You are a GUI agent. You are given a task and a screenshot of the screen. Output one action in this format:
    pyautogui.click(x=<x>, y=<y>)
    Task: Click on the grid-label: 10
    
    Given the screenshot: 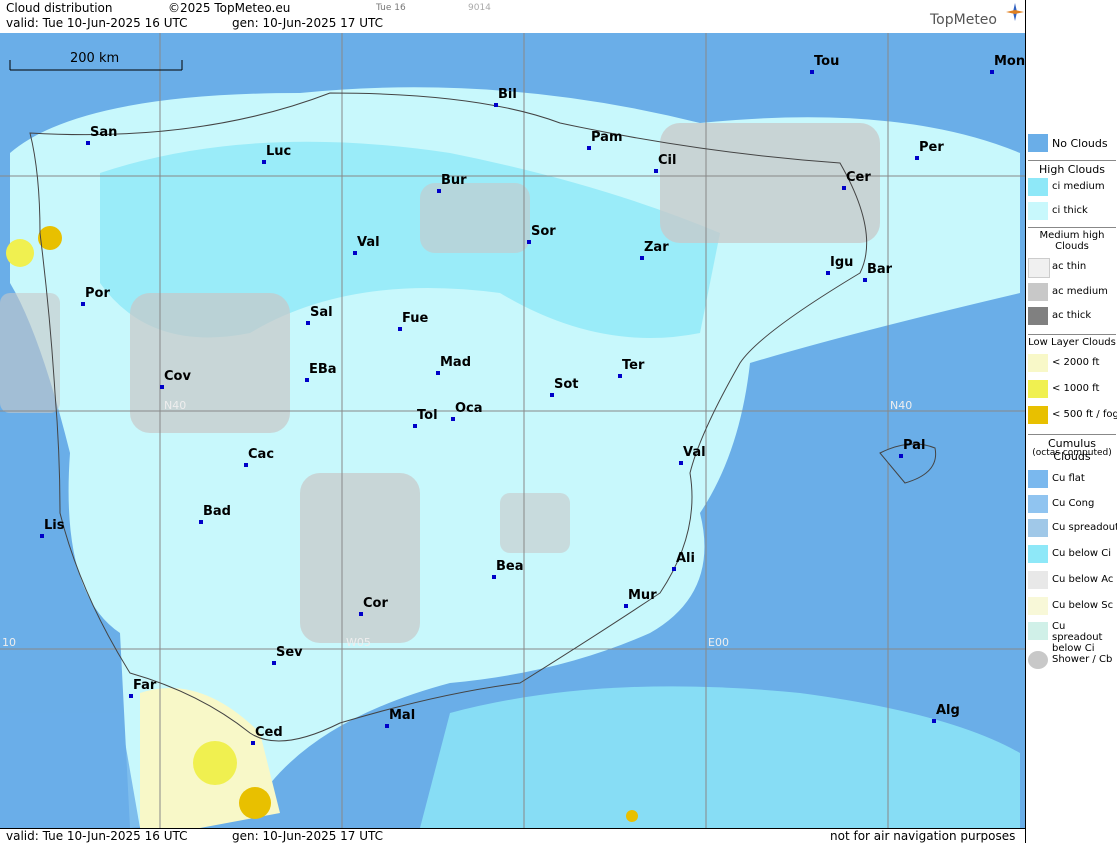 What is the action you would take?
    pyautogui.click(x=9, y=642)
    